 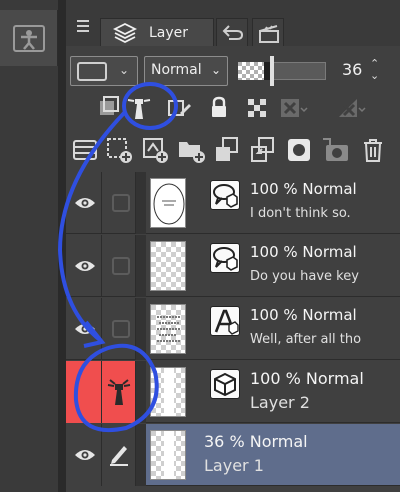 I want to click on tab-animation, so click(x=268, y=32).